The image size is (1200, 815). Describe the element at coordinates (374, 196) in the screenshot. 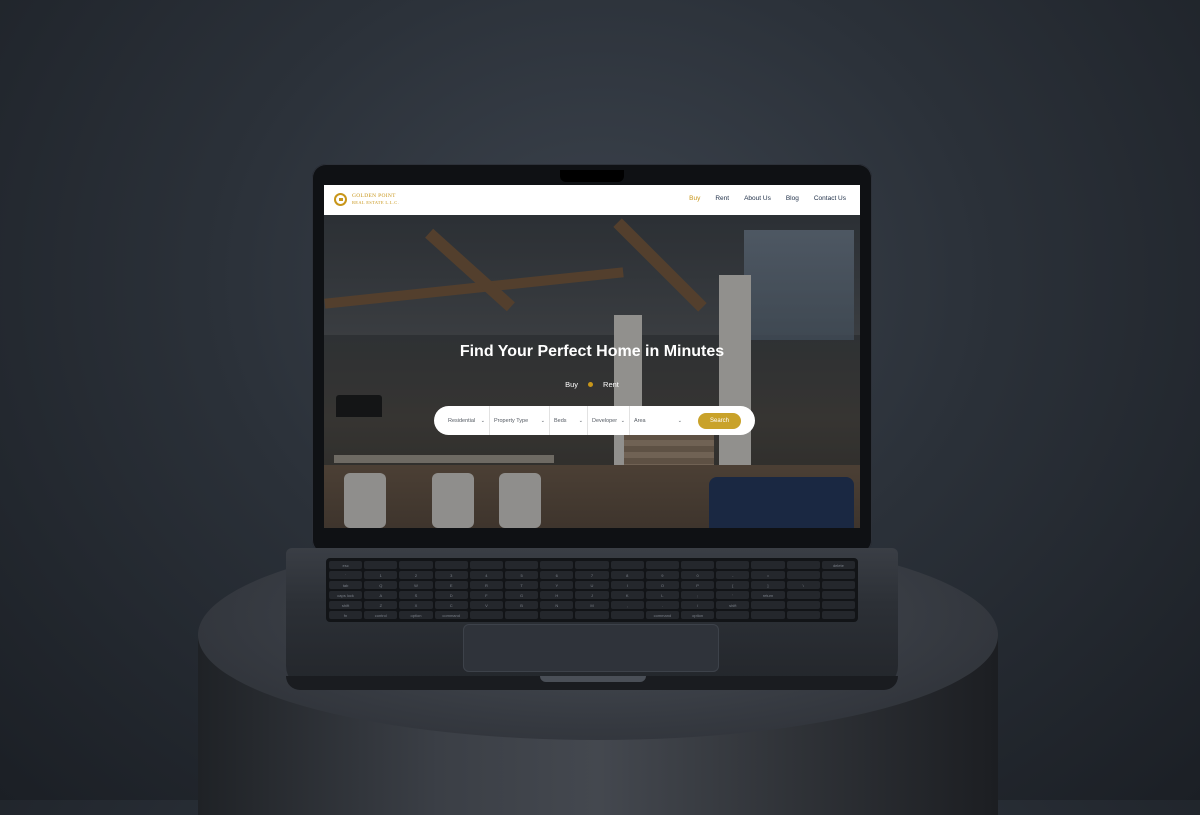

I see `brand-name: GOLDEN POINT` at that location.